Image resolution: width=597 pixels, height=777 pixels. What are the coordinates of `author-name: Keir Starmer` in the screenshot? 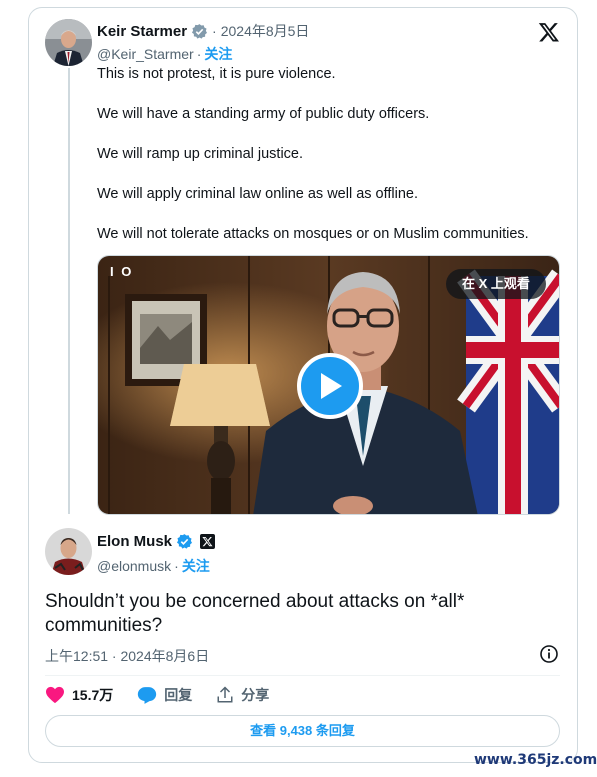 It's located at (142, 31).